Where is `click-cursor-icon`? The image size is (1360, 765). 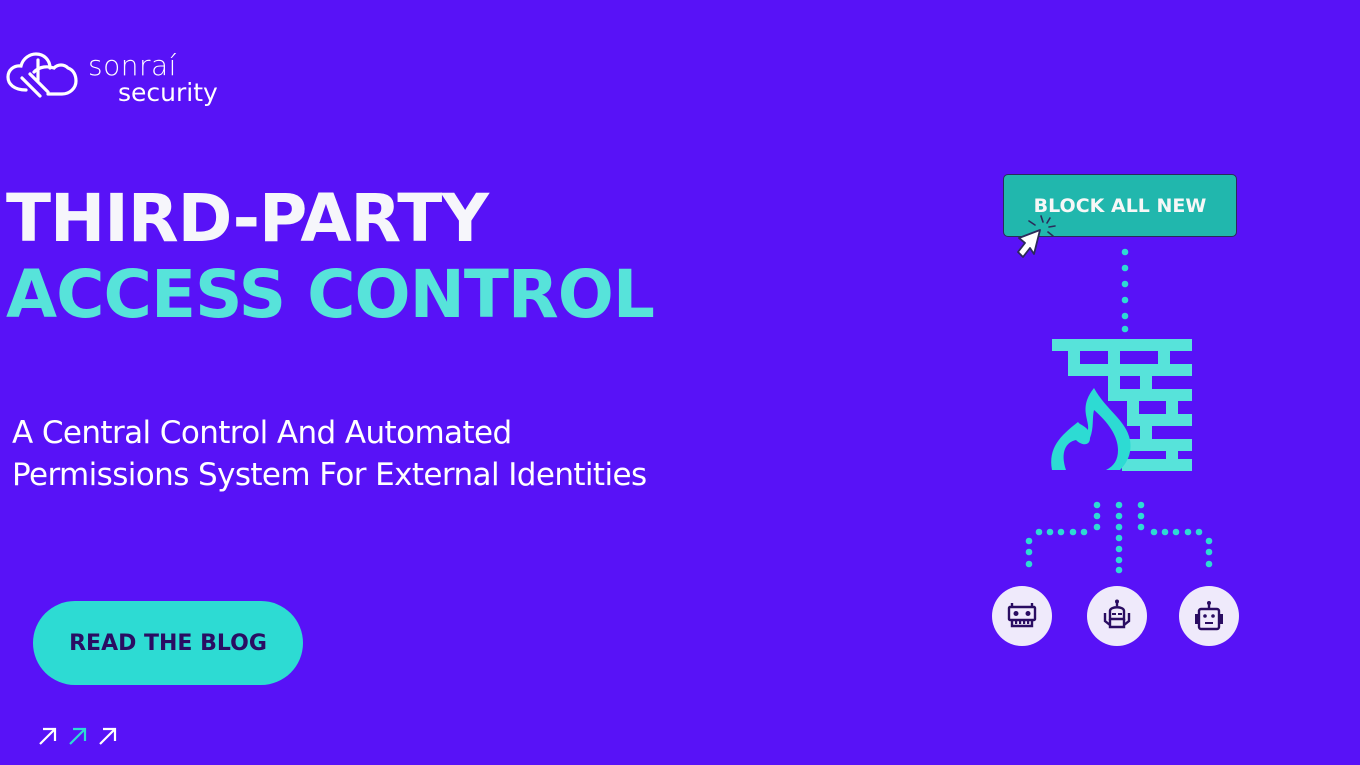
click-cursor-icon is located at coordinates (1036, 236).